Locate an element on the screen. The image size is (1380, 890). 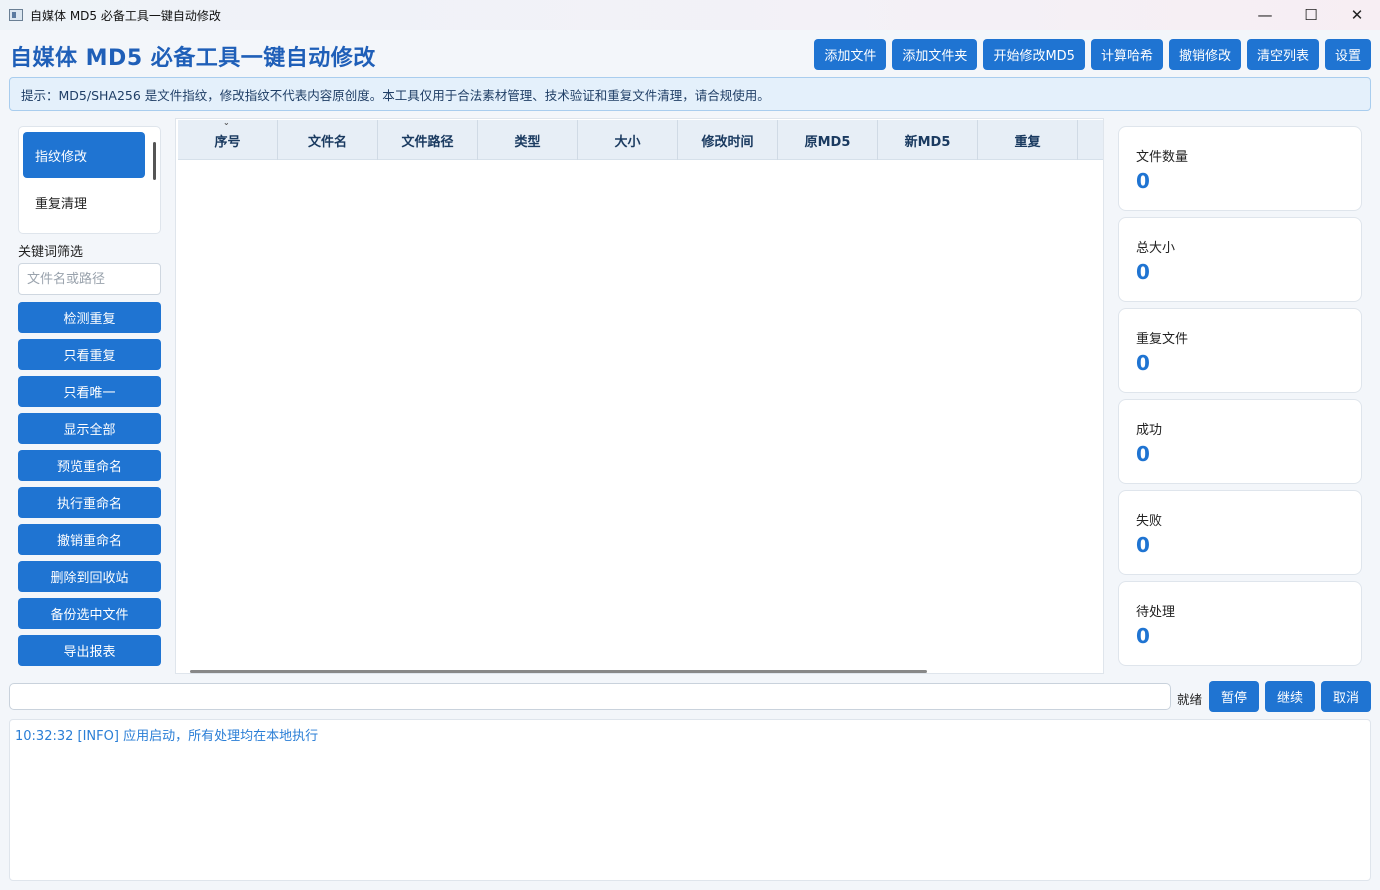
task-controls: 暂停 继续 取消 is located at coordinates (1290, 696).